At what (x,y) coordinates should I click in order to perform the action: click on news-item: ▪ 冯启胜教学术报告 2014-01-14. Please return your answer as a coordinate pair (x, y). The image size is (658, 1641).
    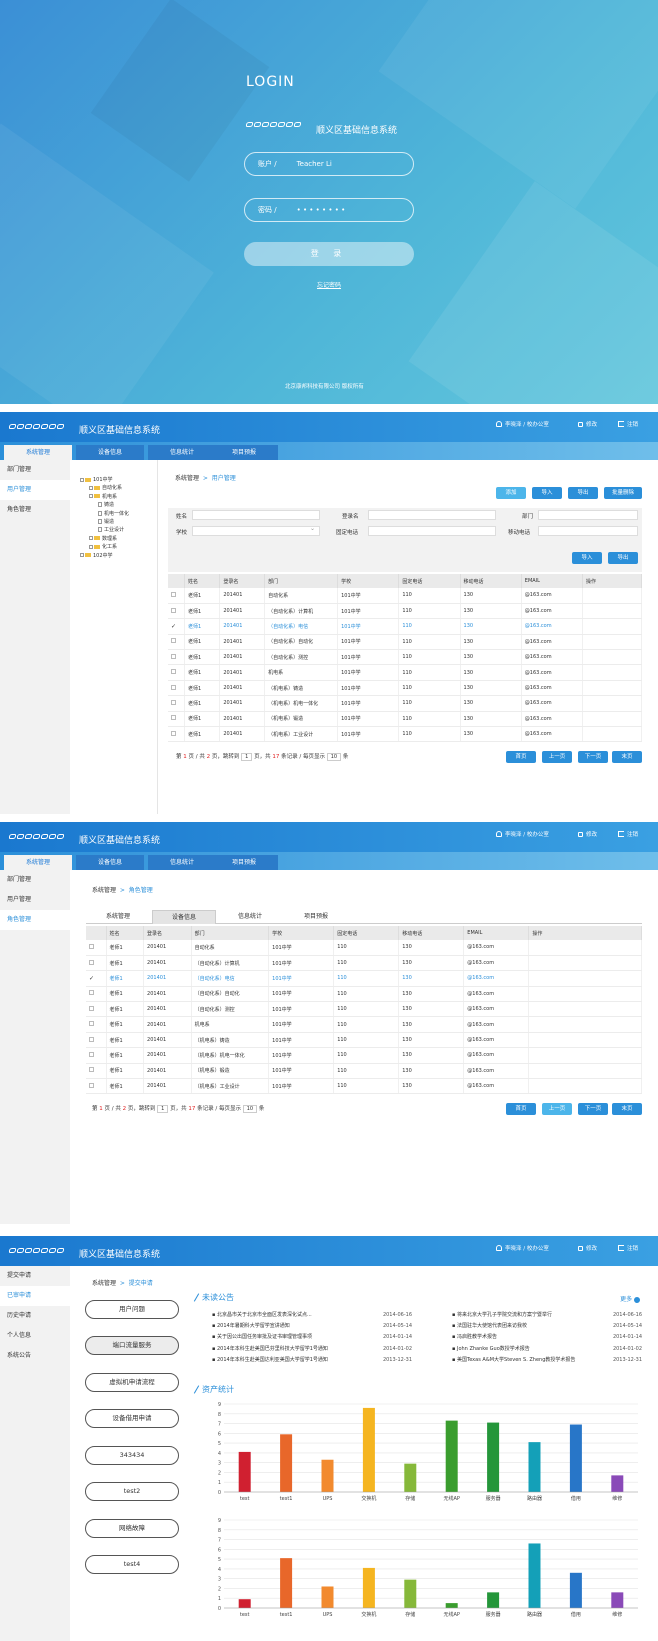
    Looking at the image, I should click on (547, 1337).